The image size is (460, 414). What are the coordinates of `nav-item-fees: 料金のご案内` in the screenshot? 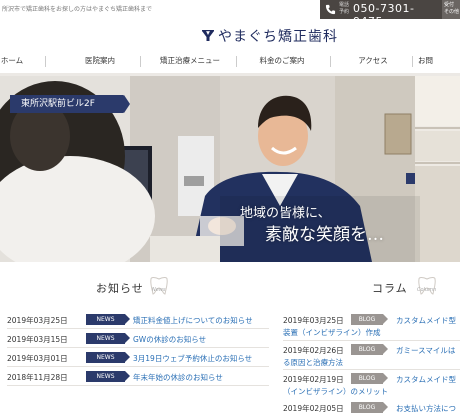 It's located at (282, 61).